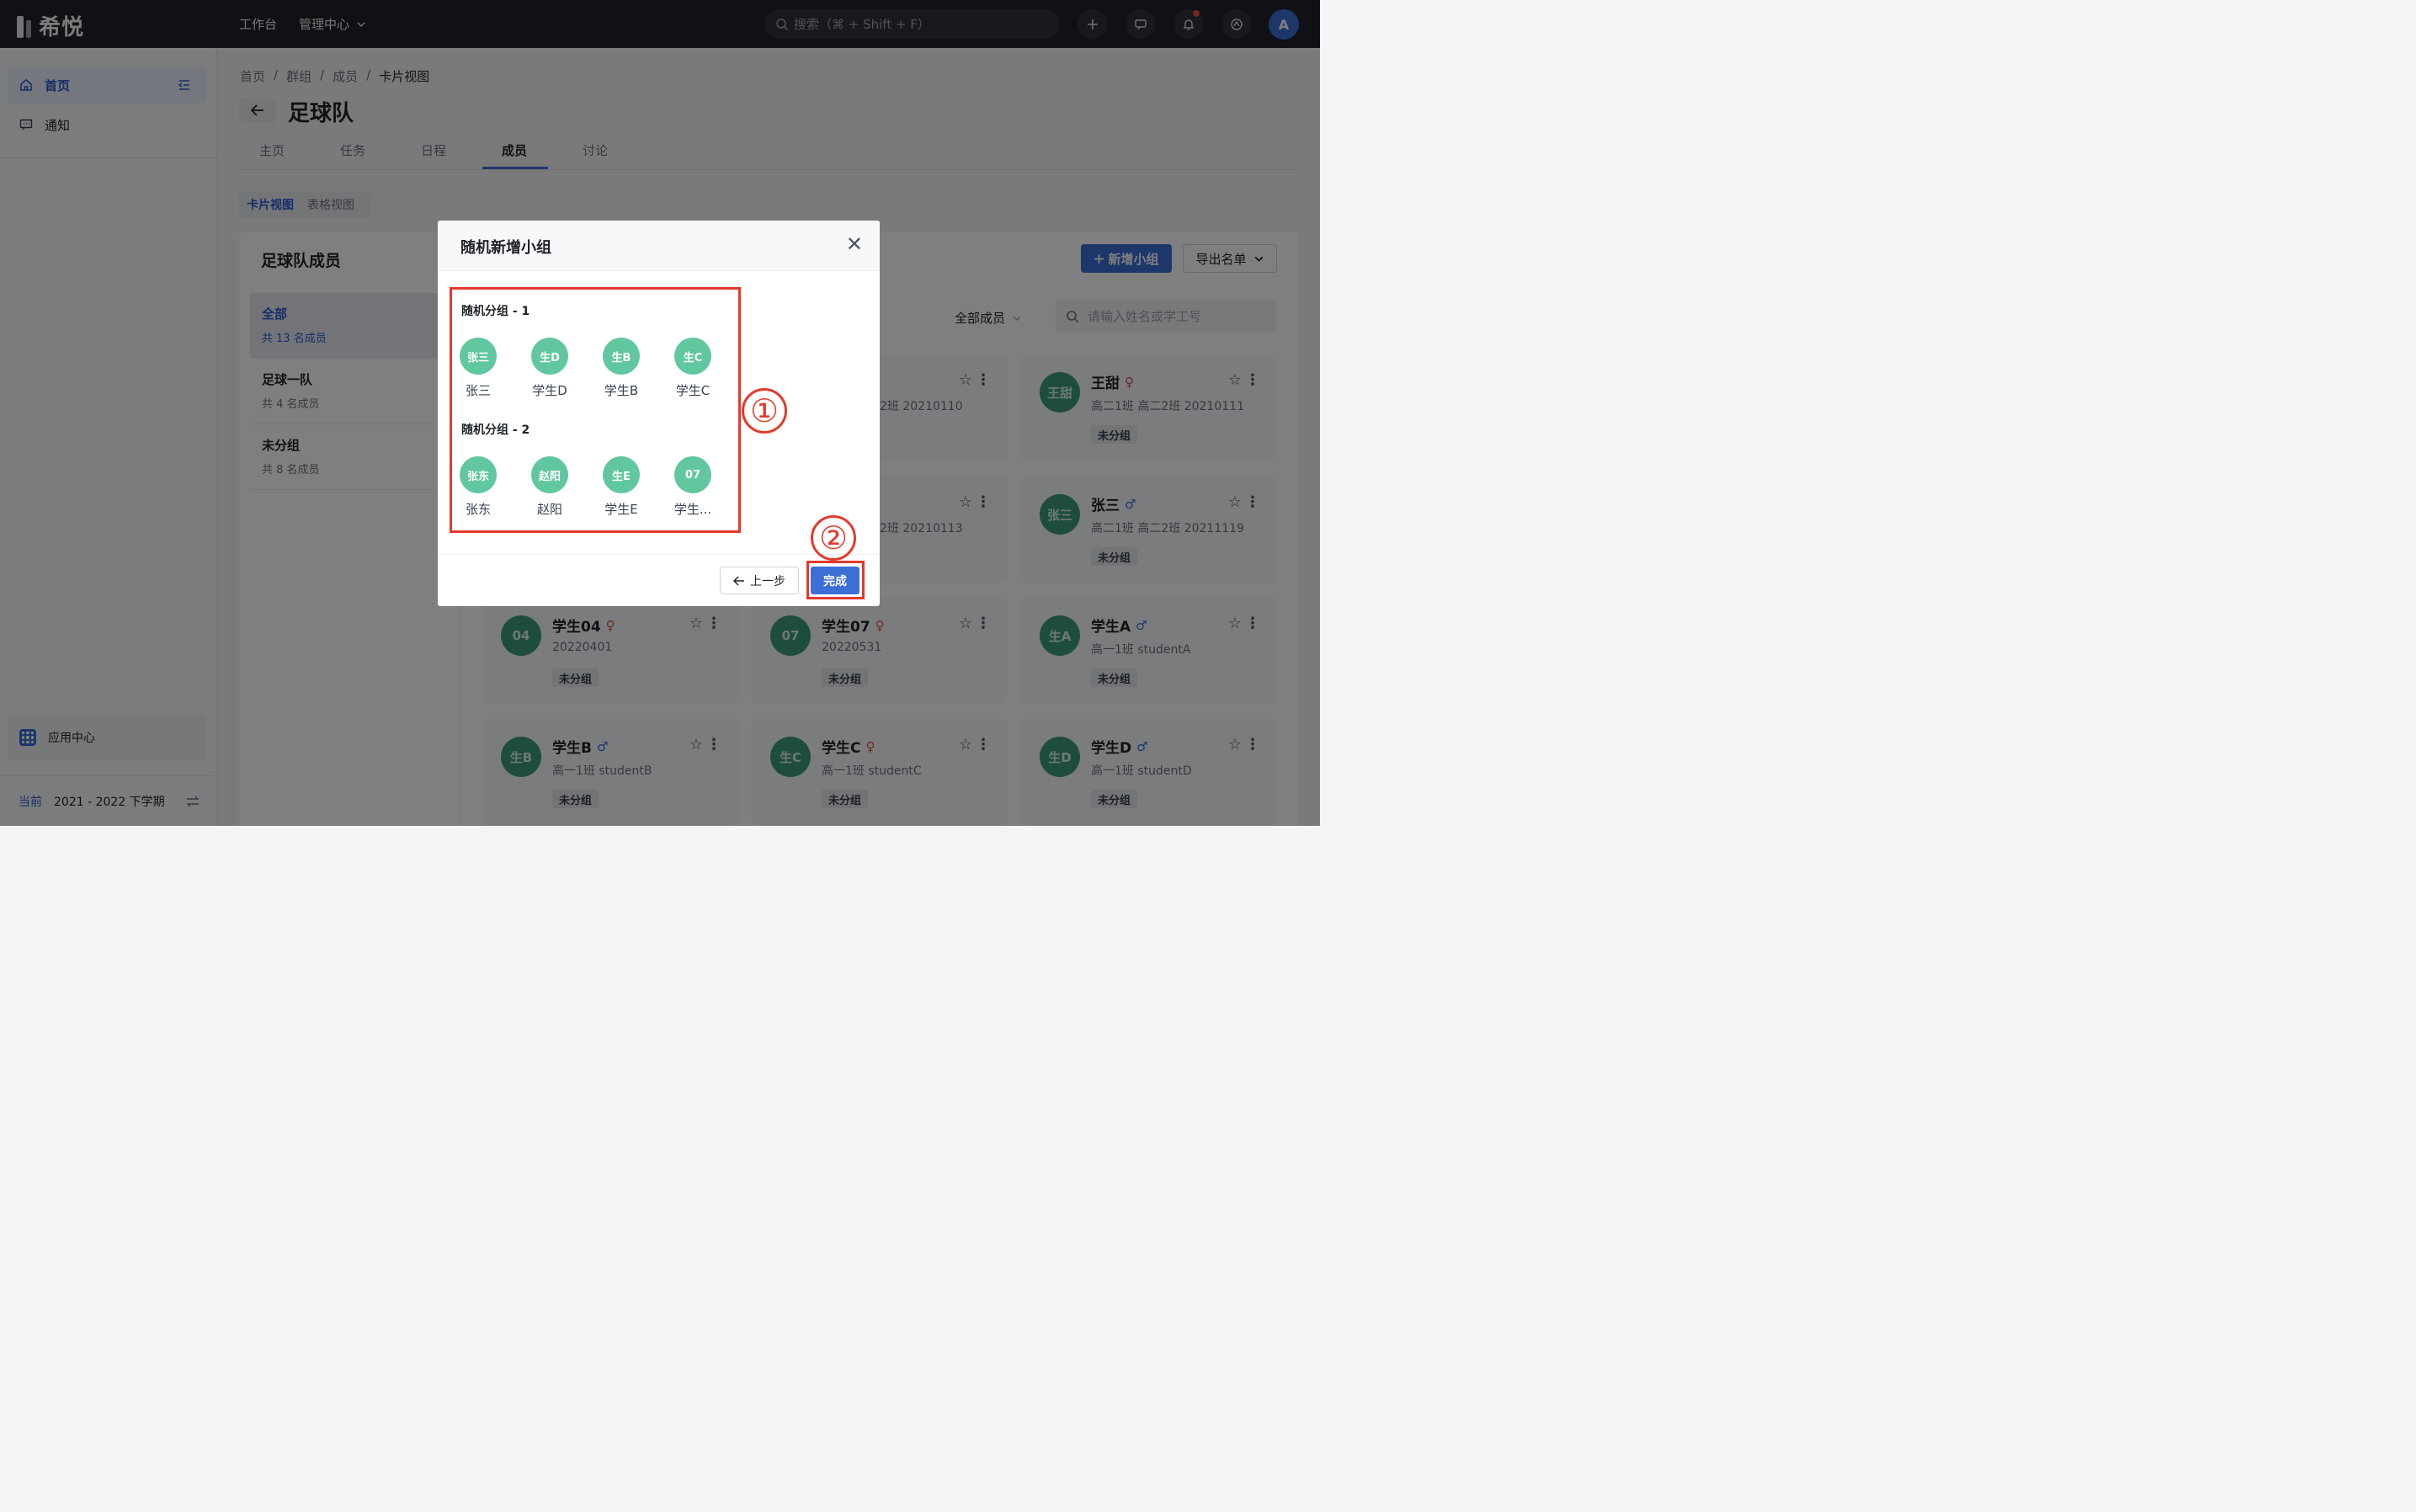 The image size is (2416, 1512). I want to click on annotation-box-finish, so click(835, 580).